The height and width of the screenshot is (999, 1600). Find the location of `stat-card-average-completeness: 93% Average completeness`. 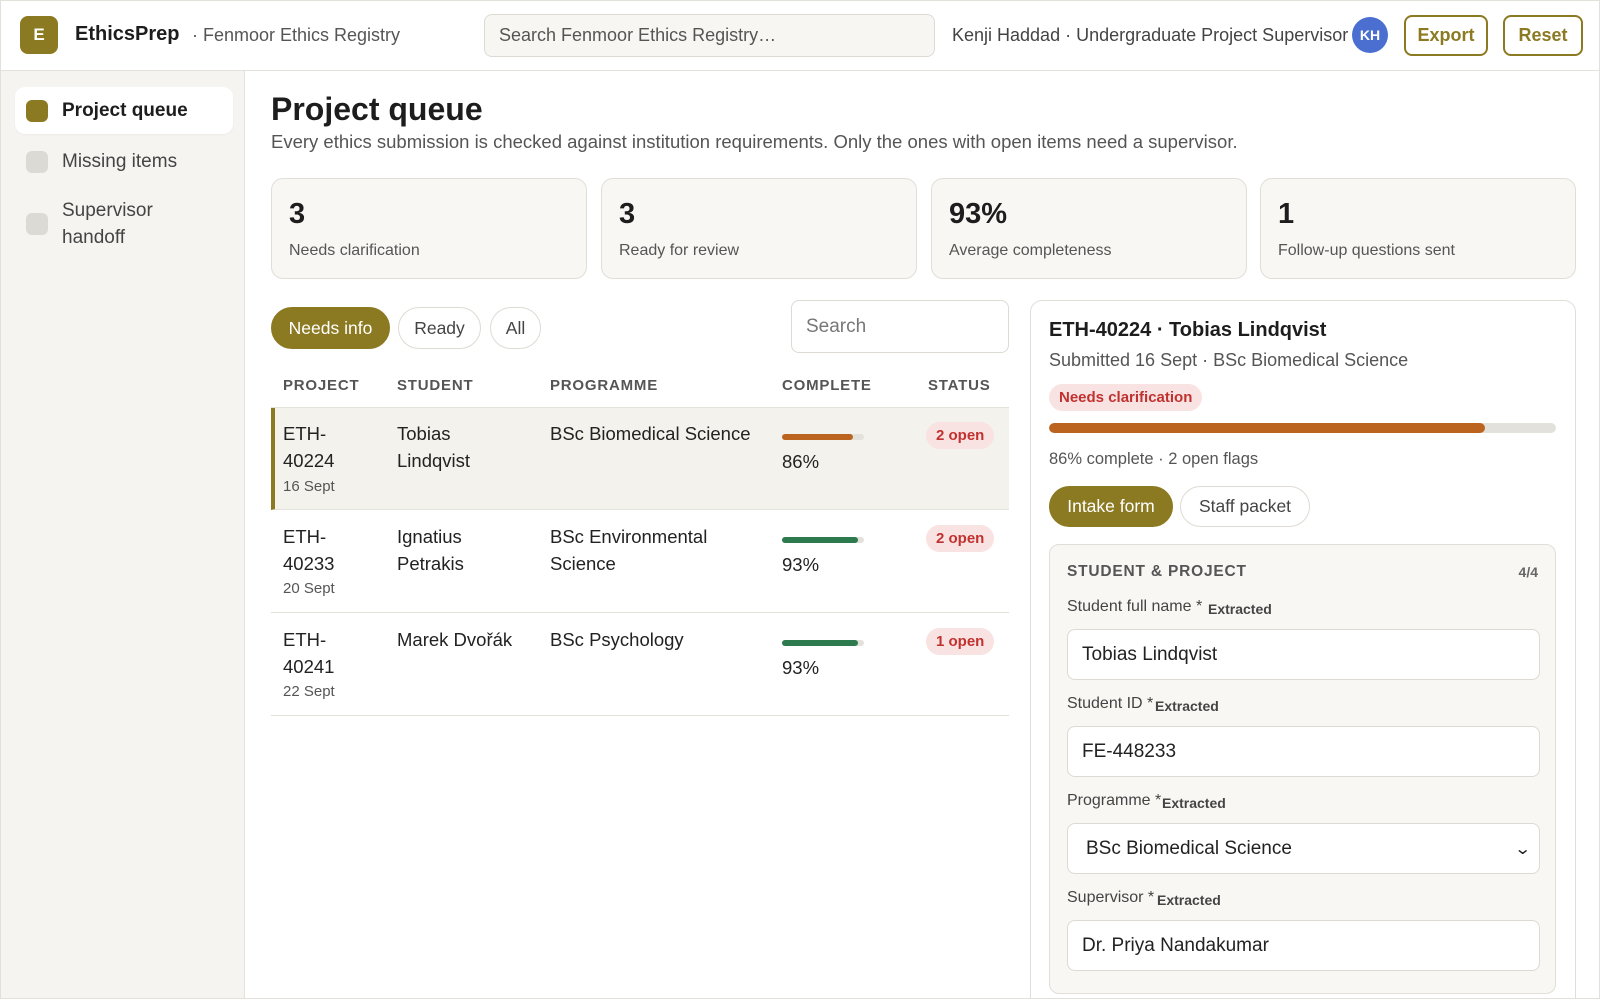

stat-card-average-completeness: 93% Average completeness is located at coordinates (1089, 228).